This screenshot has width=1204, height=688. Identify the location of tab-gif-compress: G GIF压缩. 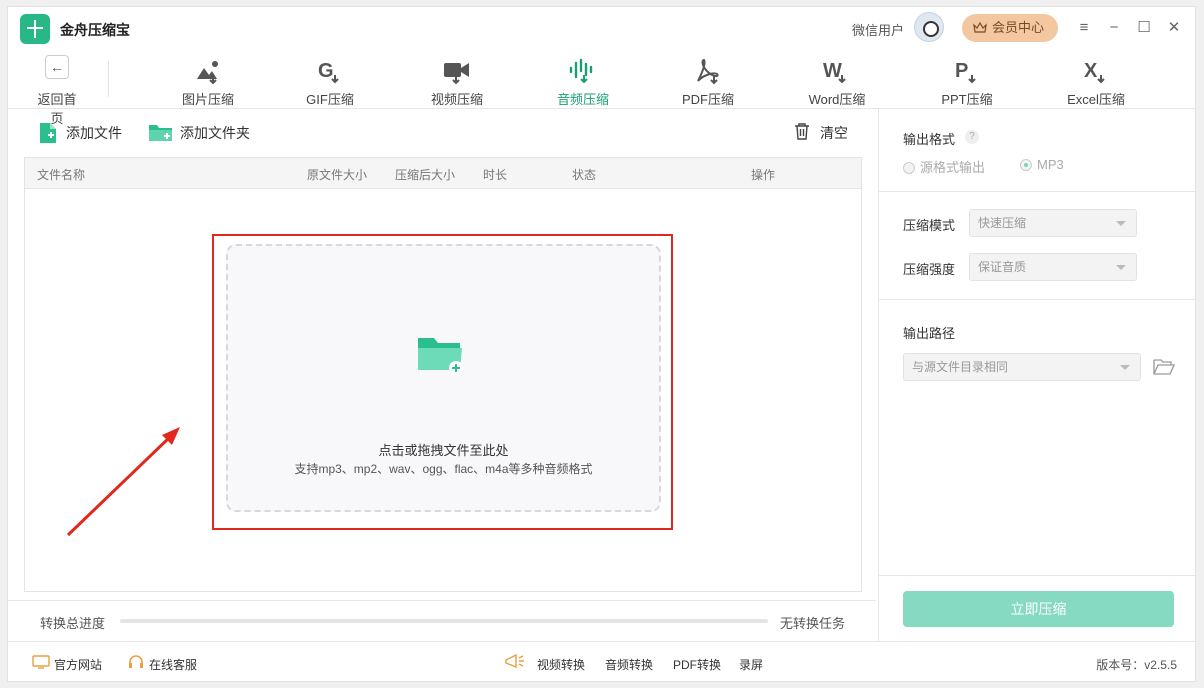
(330, 80).